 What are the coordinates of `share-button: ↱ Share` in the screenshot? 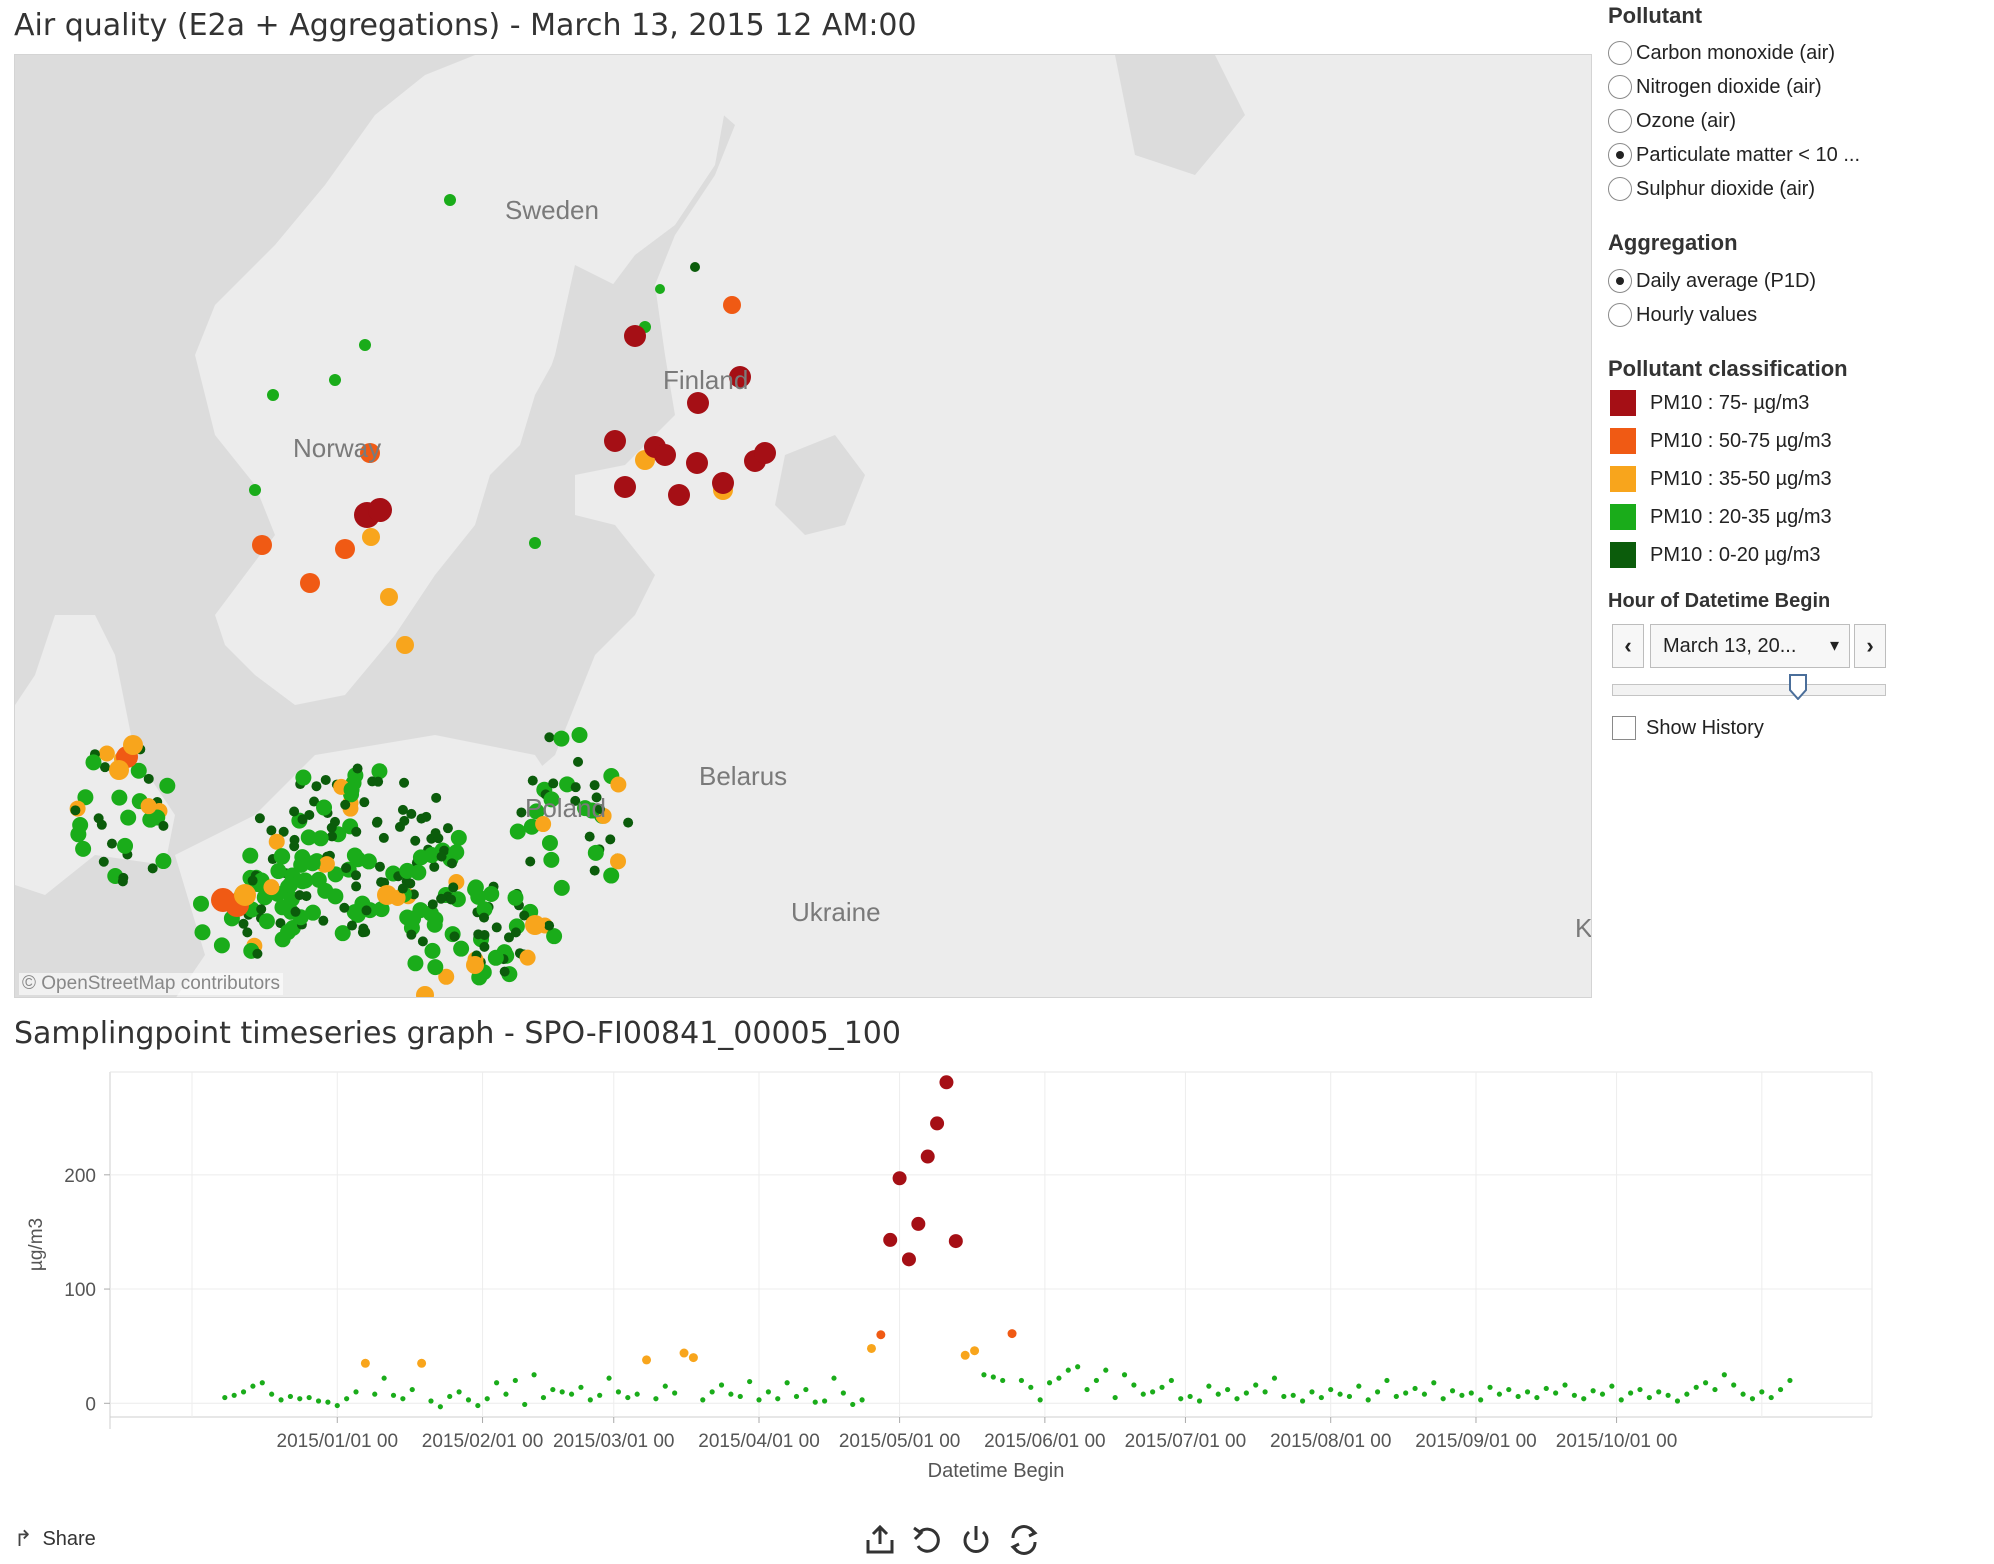 It's located at (55, 1539).